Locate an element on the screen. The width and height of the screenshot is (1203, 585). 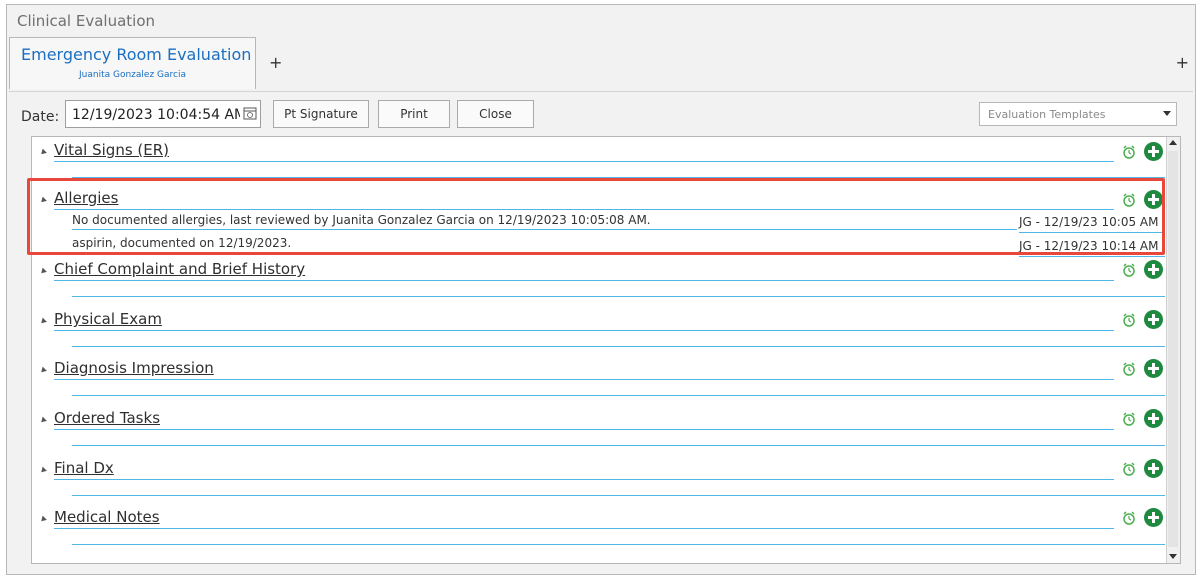
scroll-up-arrow-icon is located at coordinates (1173, 142).